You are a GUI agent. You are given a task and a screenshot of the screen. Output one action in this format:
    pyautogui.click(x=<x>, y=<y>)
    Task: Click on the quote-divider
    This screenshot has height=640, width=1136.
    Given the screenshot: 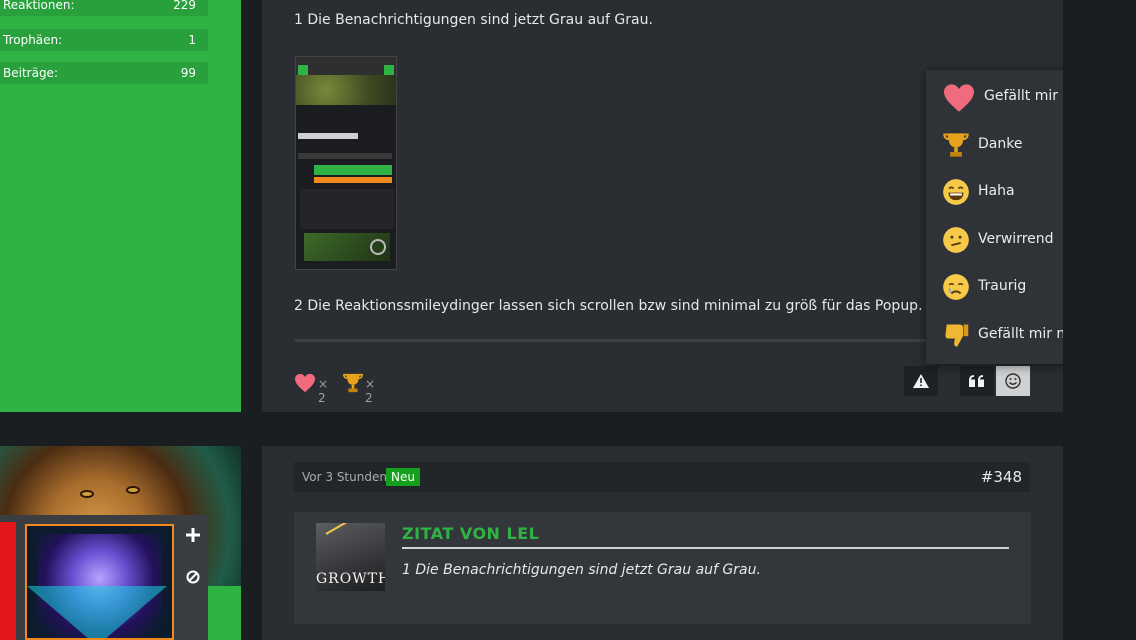 What is the action you would take?
    pyautogui.click(x=705, y=548)
    